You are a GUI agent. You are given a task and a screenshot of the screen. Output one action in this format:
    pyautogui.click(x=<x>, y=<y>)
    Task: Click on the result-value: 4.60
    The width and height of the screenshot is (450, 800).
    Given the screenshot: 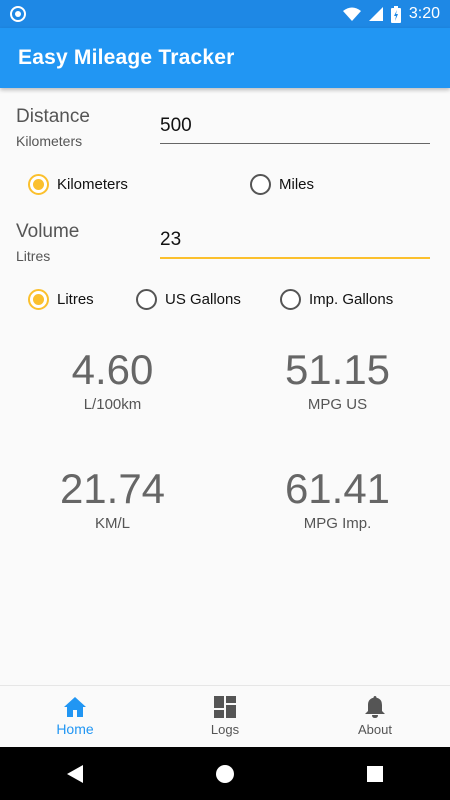 What is the action you would take?
    pyautogui.click(x=112, y=369)
    